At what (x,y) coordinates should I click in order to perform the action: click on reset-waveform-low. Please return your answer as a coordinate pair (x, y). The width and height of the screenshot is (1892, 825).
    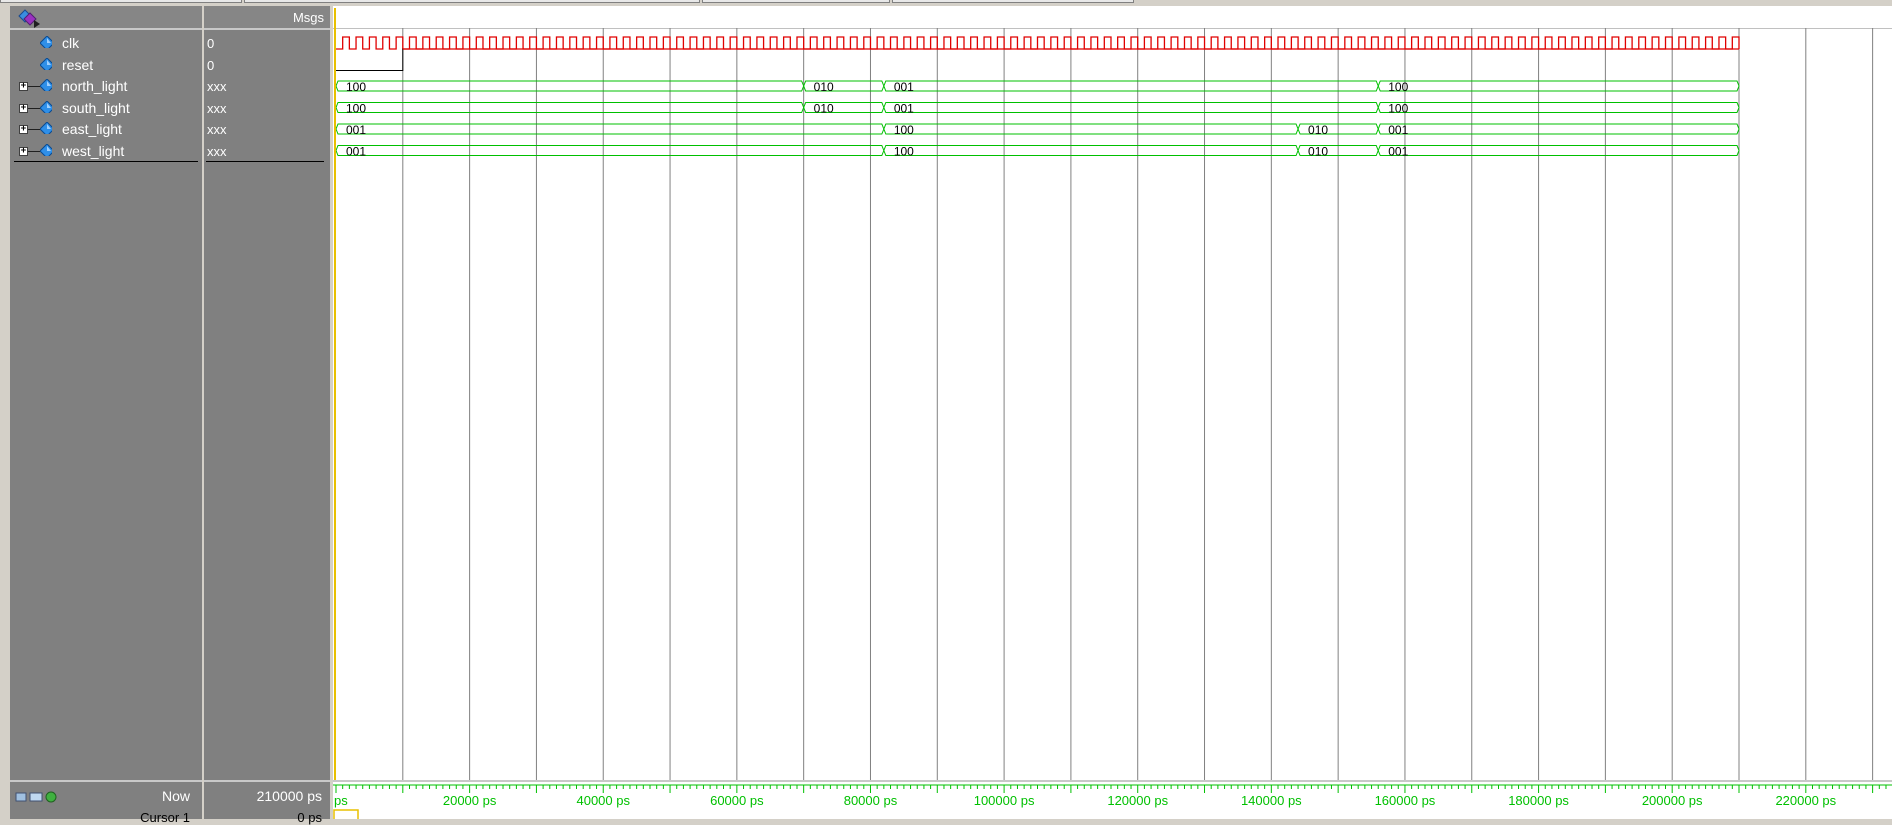
    Looking at the image, I should click on (1037, 59).